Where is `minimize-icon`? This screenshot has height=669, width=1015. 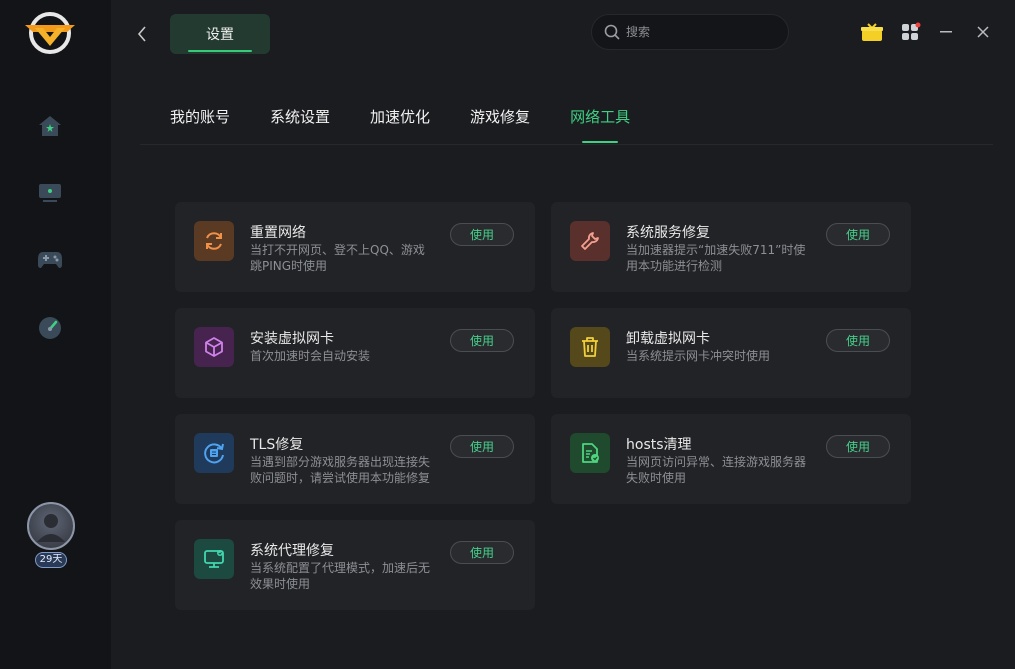
minimize-icon is located at coordinates (947, 32).